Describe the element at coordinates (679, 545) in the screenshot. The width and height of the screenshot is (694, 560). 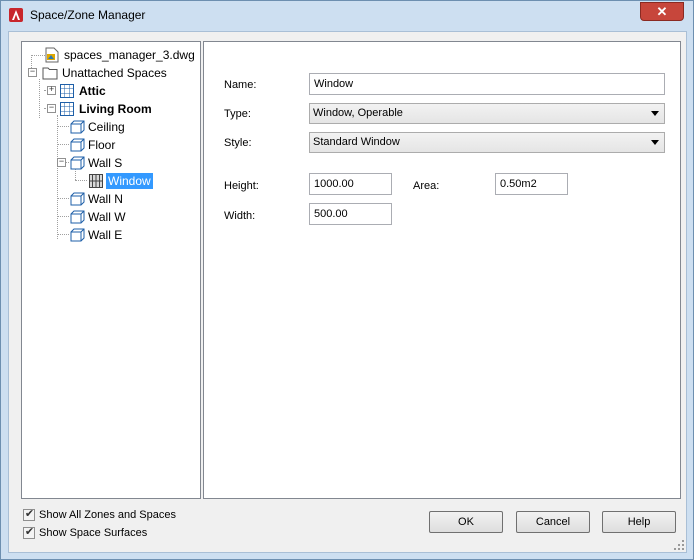
I see `resize-grip-icon` at that location.